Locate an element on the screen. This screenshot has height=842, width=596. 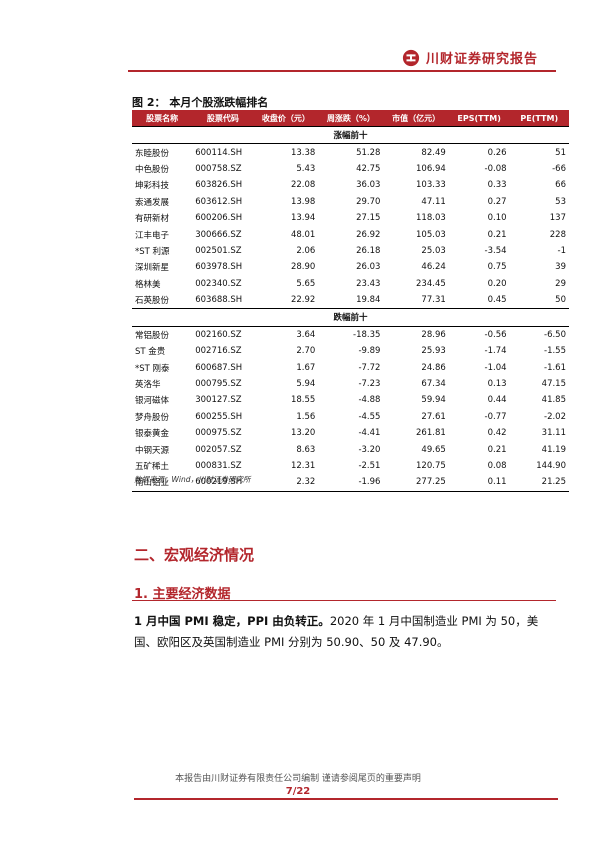
cell-stock-code: 002501.SZ is located at coordinates (218, 250).